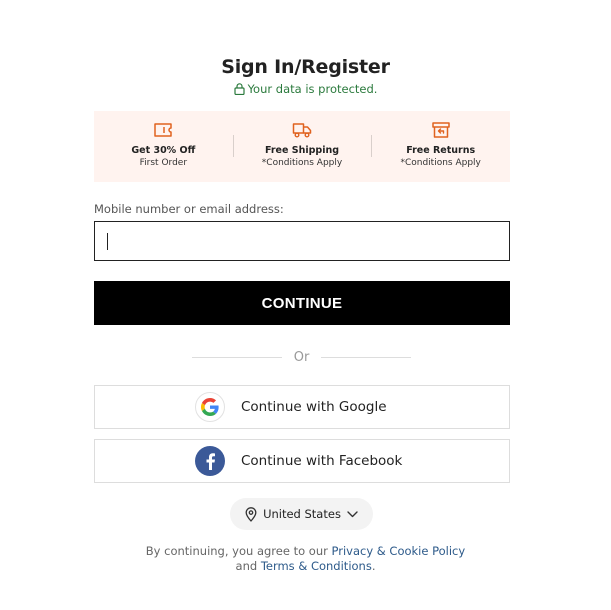 This screenshot has height=610, width=611. I want to click on country-label: United States, so click(302, 514).